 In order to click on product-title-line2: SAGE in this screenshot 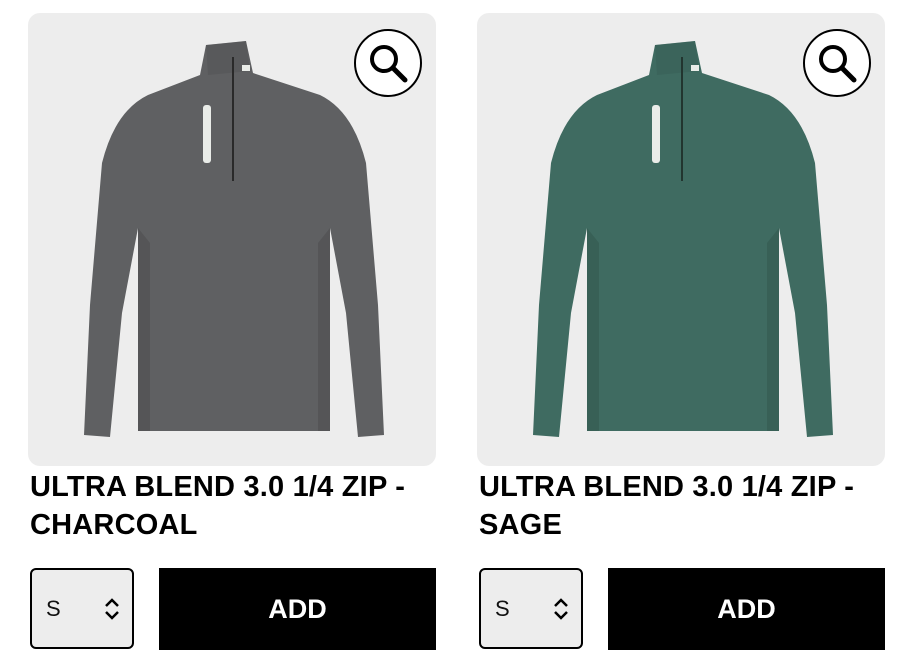, I will do `click(520, 525)`.